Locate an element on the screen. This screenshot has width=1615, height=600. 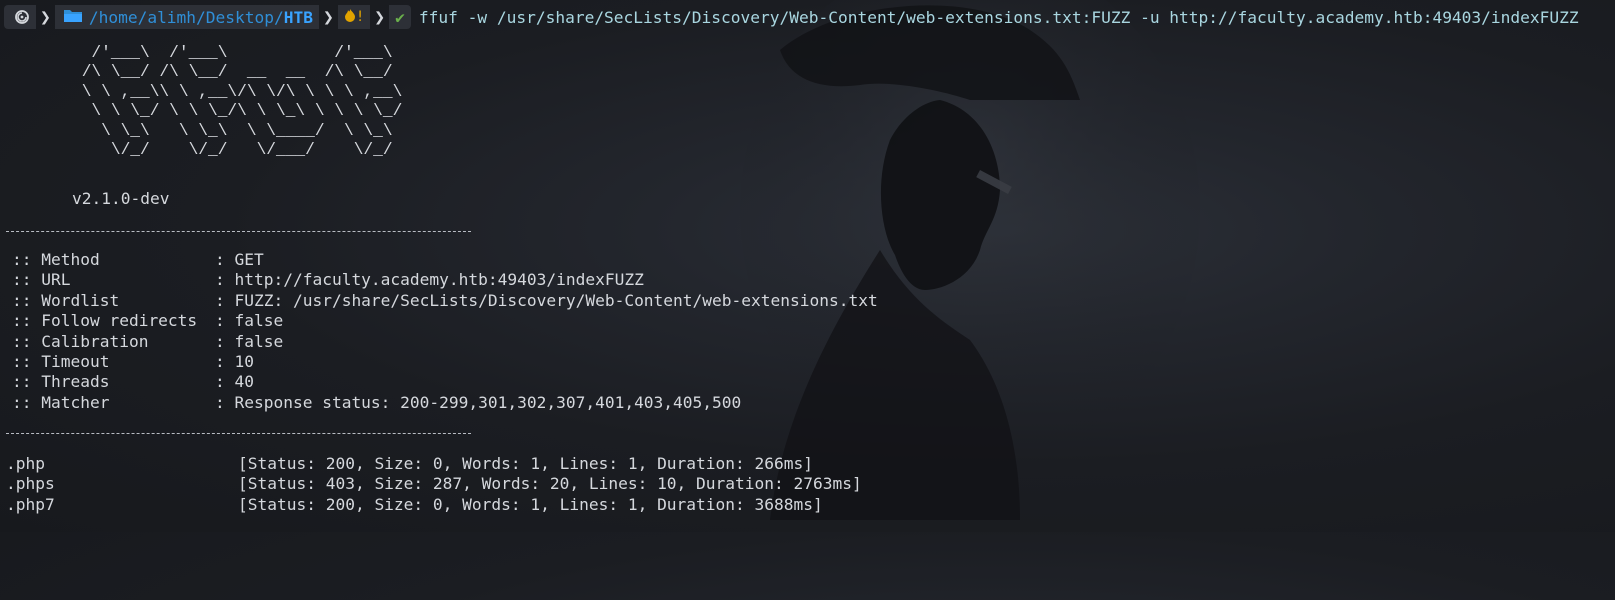
config-key: :: Method is located at coordinates (56, 259).